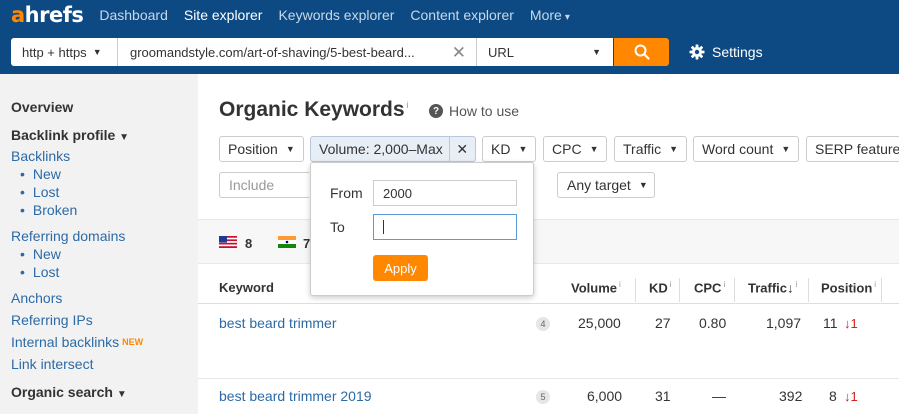 The height and width of the screenshot is (414, 899). What do you see at coordinates (99, 174) in the screenshot?
I see `sidebar-item-backlinks-new: • New` at bounding box center [99, 174].